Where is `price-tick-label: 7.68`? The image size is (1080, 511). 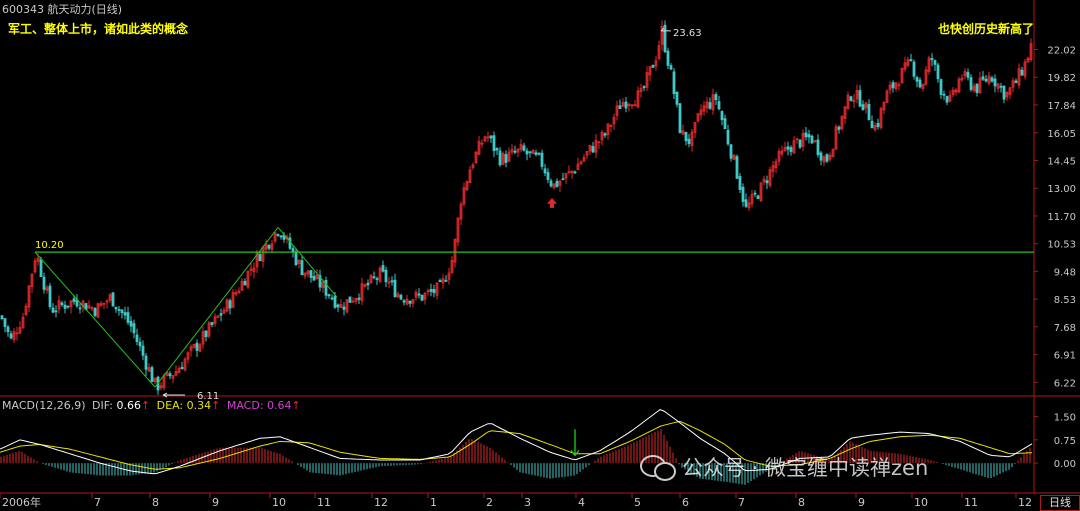 price-tick-label: 7.68 is located at coordinates (1065, 328).